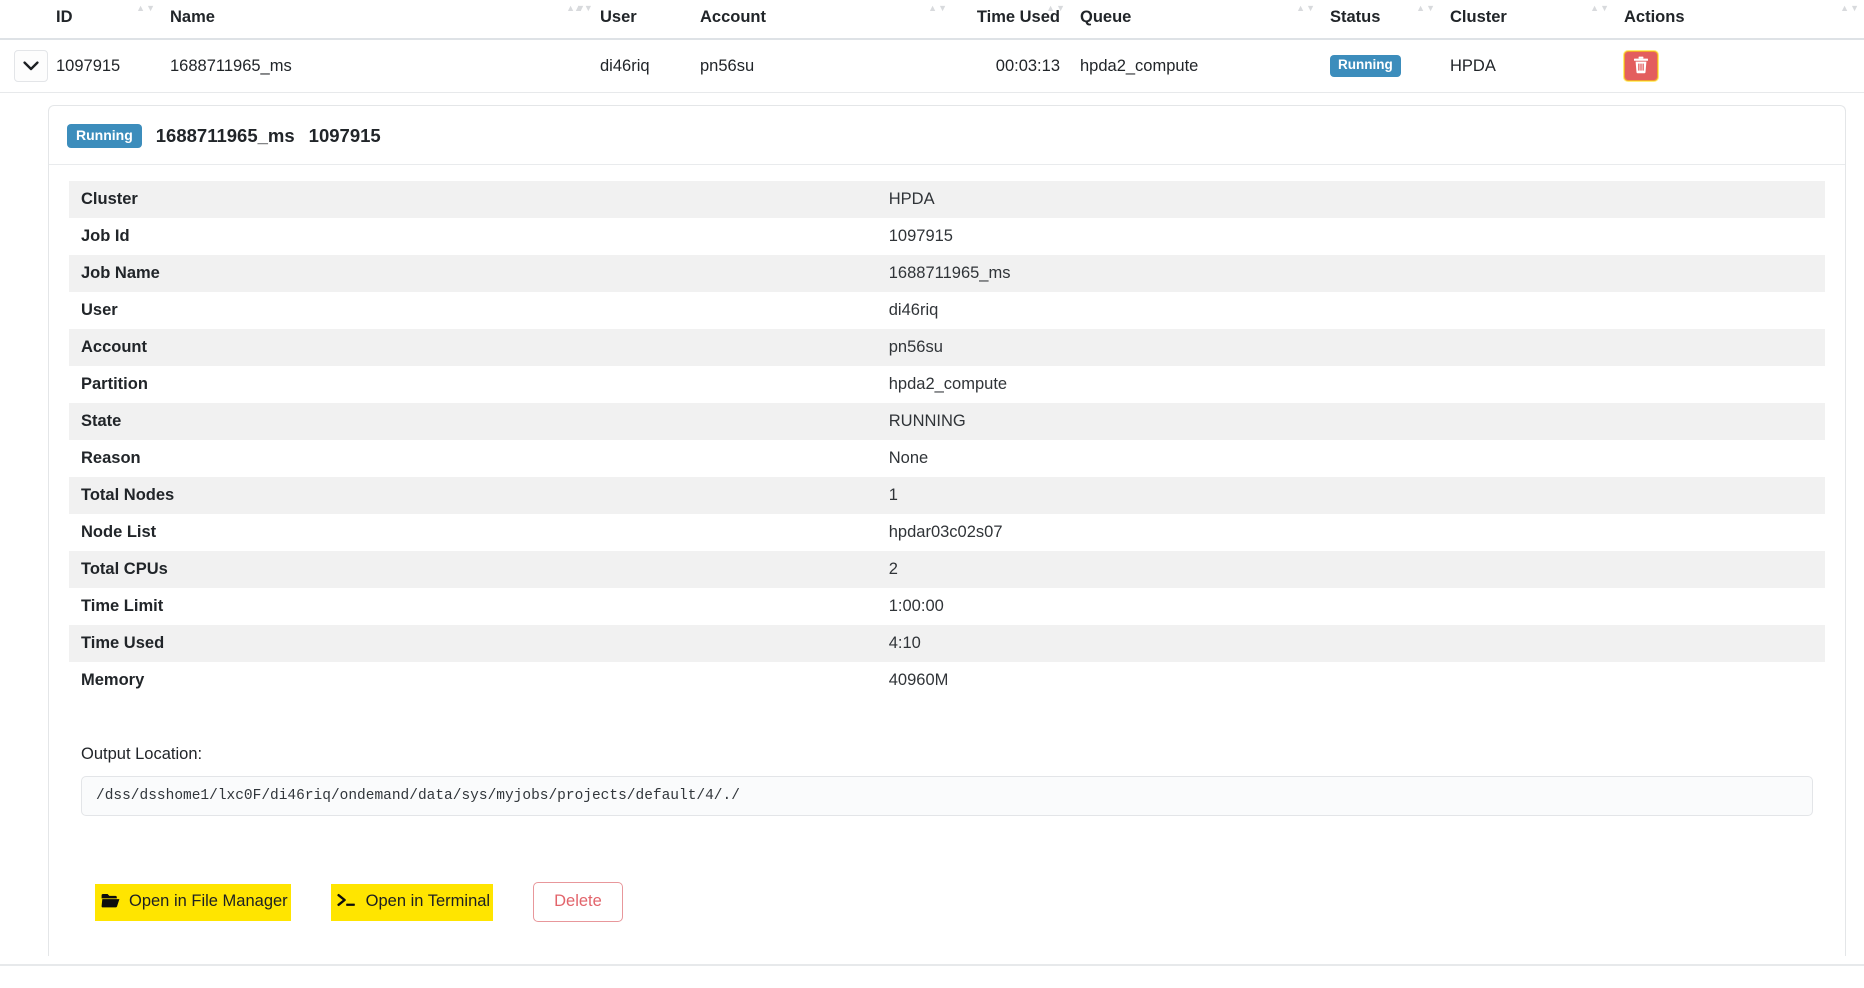  I want to click on property-row-cluster: Cluster HPDA, so click(947, 200).